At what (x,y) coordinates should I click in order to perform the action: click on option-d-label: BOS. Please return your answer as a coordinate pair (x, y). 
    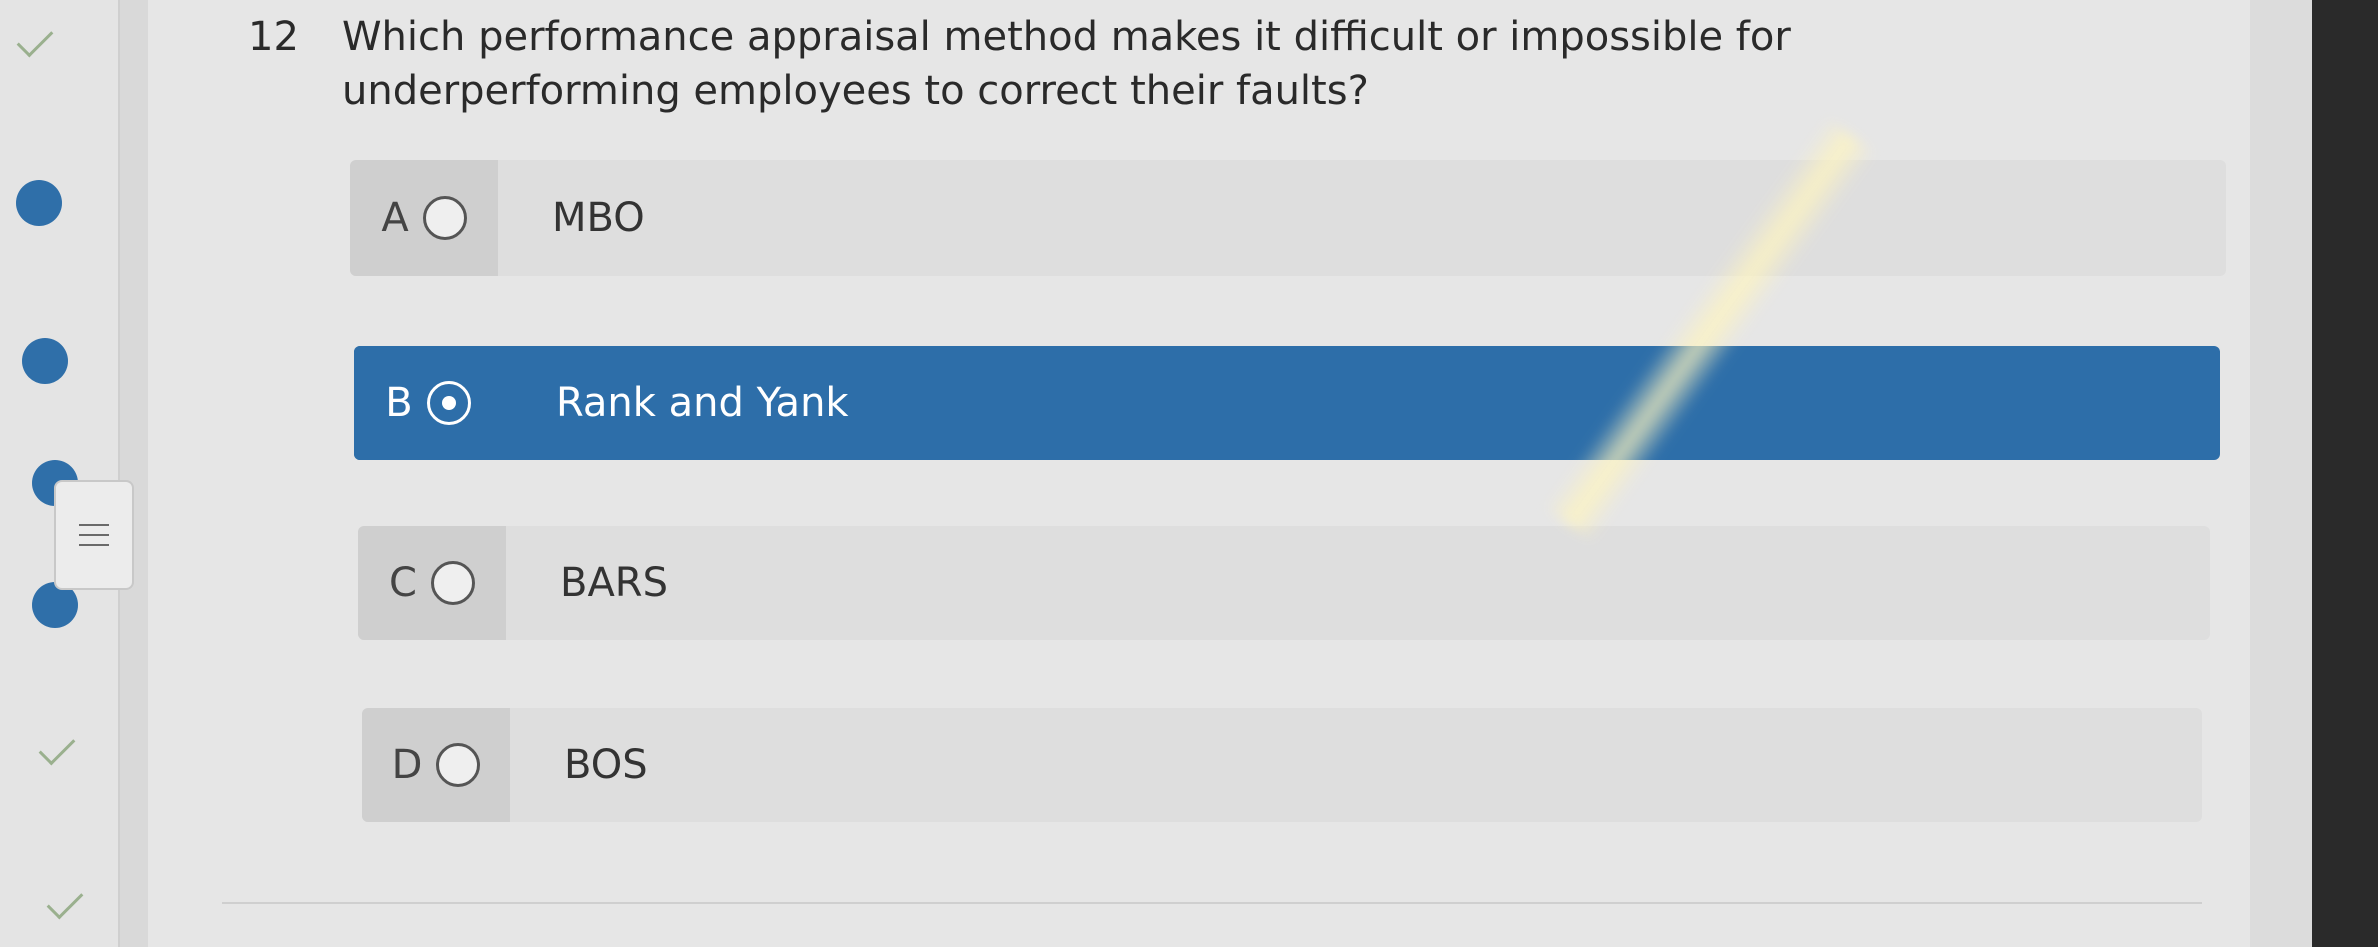
    Looking at the image, I should click on (606, 765).